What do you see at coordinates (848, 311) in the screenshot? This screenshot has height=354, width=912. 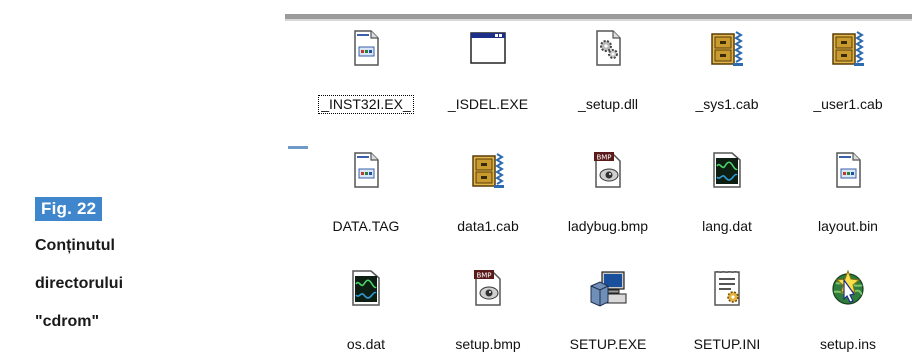 I see `file-item: setup.ins` at bounding box center [848, 311].